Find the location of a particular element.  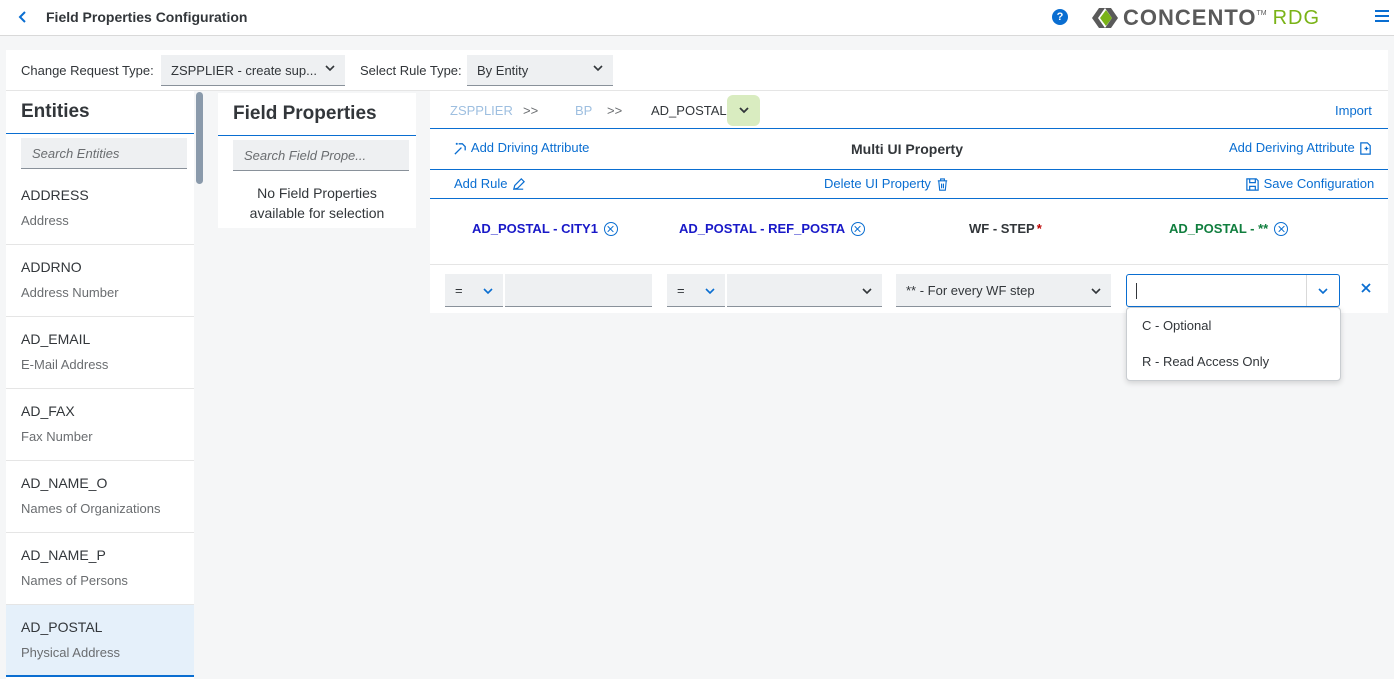

column-header: AD_POSTAL - CITY1 is located at coordinates (545, 229).